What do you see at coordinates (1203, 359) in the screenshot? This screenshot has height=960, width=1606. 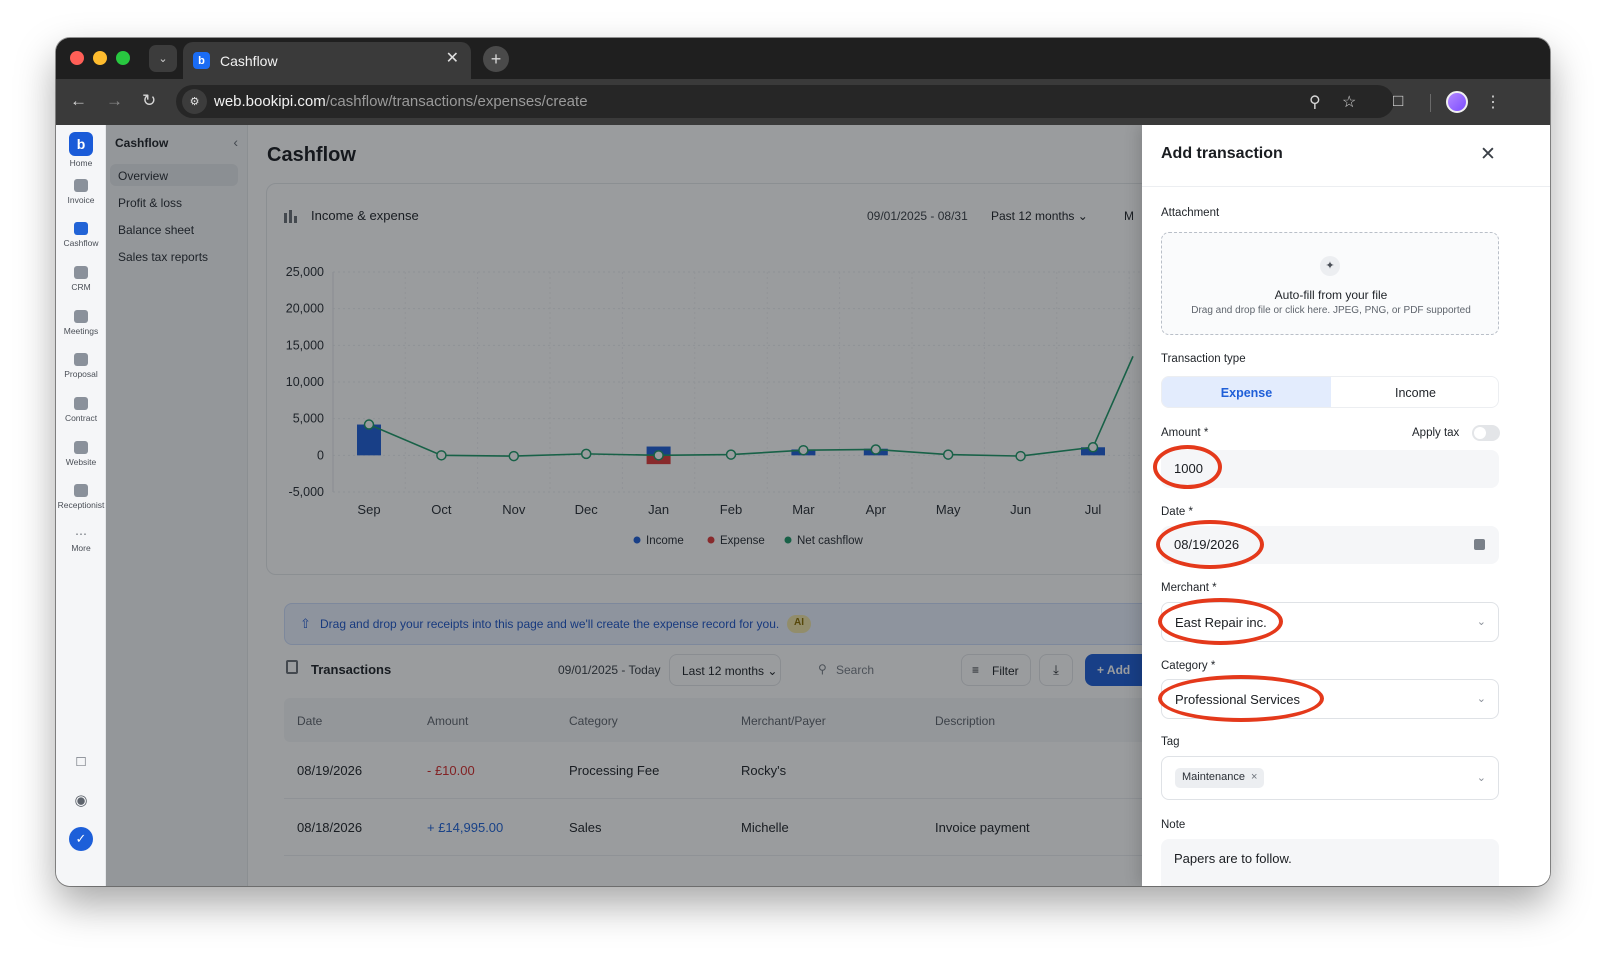 I see `transaction-type-label: Transaction type` at bounding box center [1203, 359].